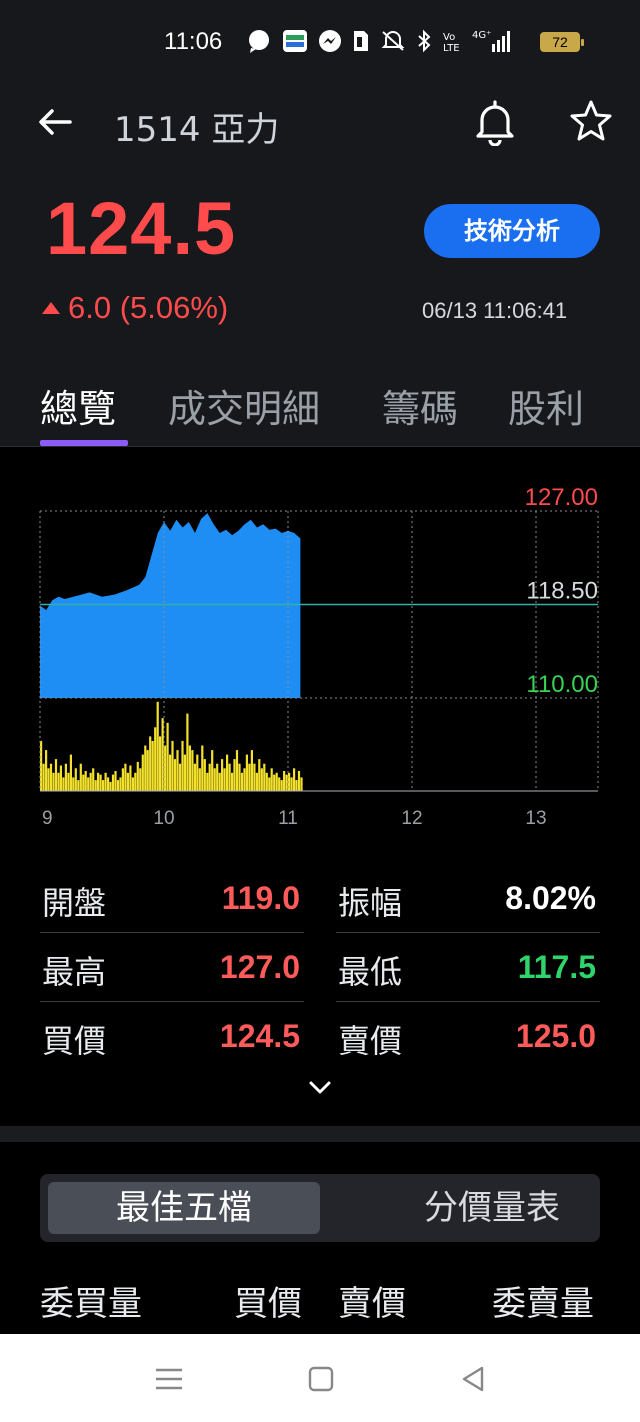 The height and width of the screenshot is (1422, 640). What do you see at coordinates (330, 43) in the screenshot?
I see `messenger-icon` at bounding box center [330, 43].